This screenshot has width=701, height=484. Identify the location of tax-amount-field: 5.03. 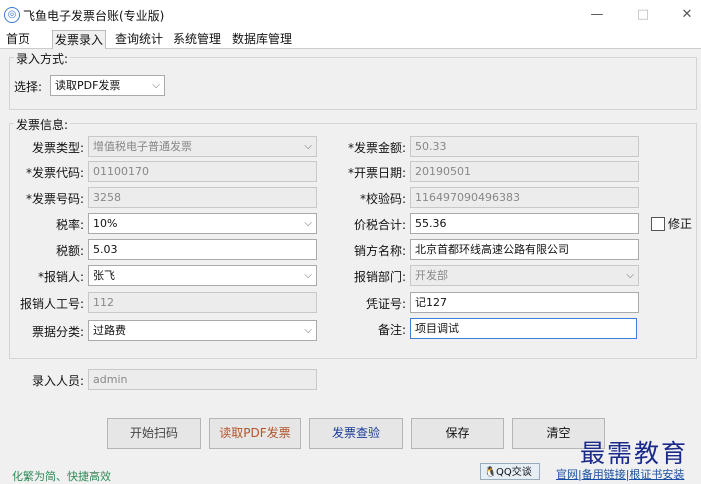
(202, 249).